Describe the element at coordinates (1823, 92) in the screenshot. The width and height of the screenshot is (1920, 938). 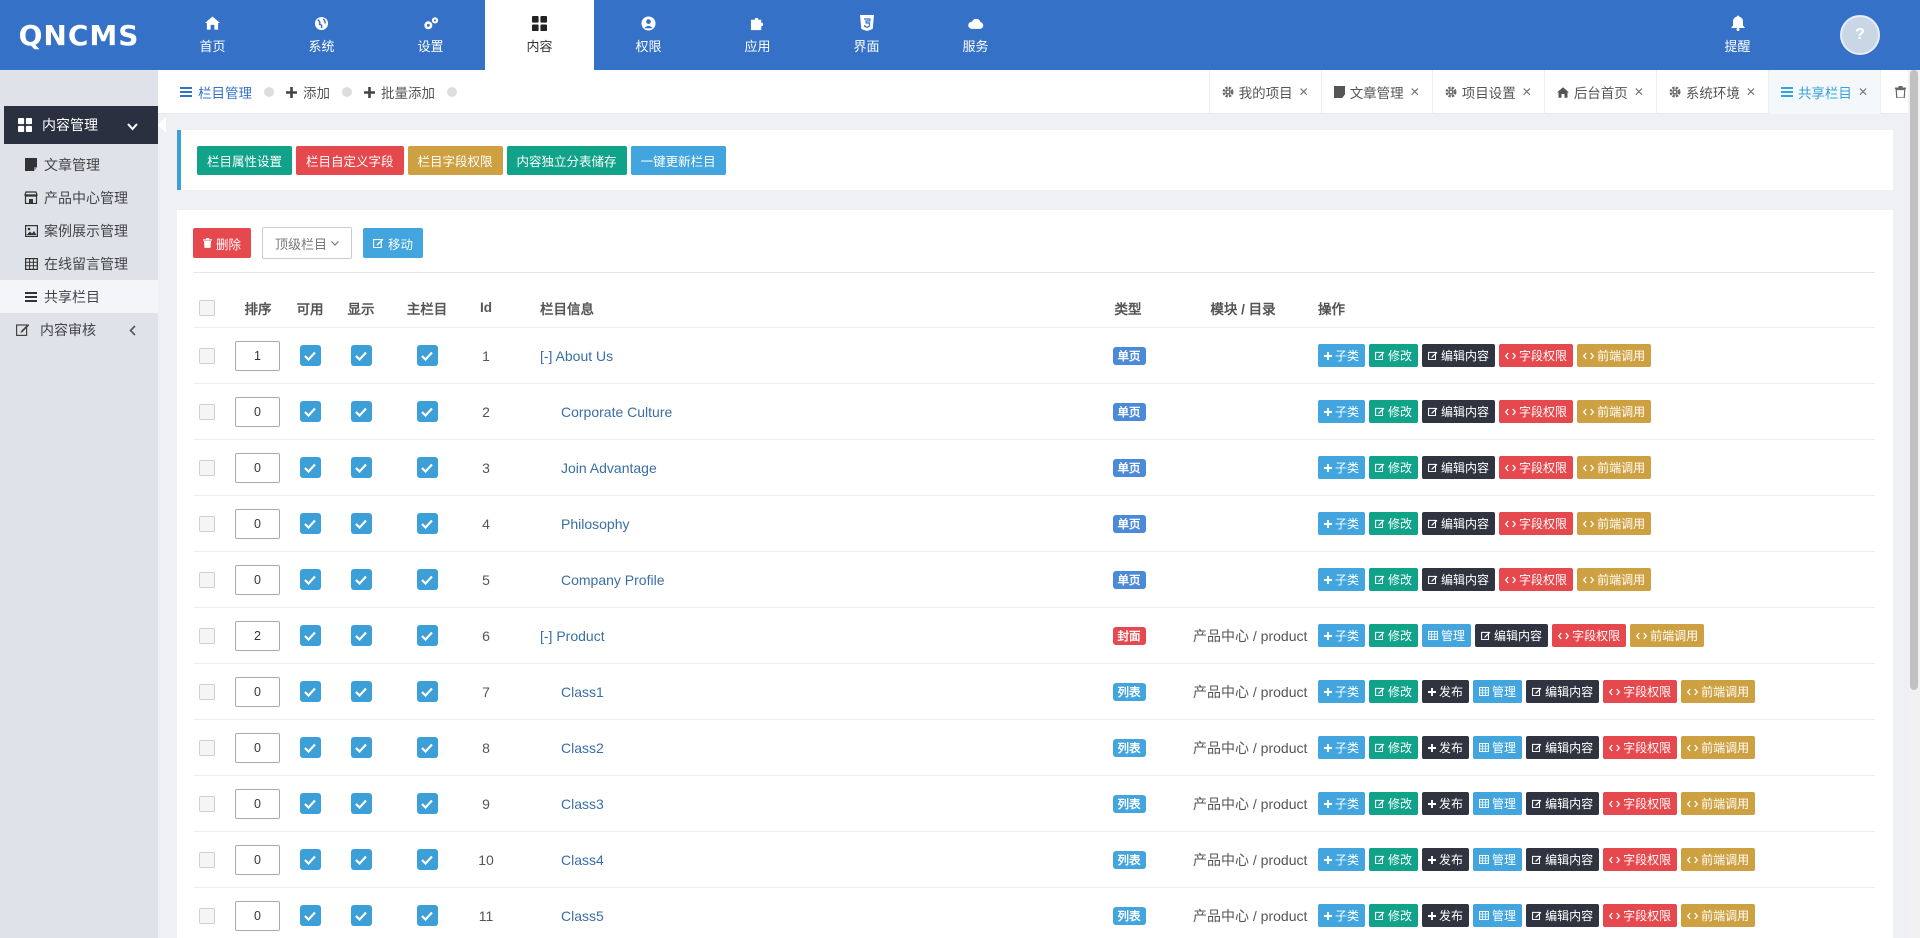
I see `tab-shared-columns: 共享栏目 ✕` at that location.